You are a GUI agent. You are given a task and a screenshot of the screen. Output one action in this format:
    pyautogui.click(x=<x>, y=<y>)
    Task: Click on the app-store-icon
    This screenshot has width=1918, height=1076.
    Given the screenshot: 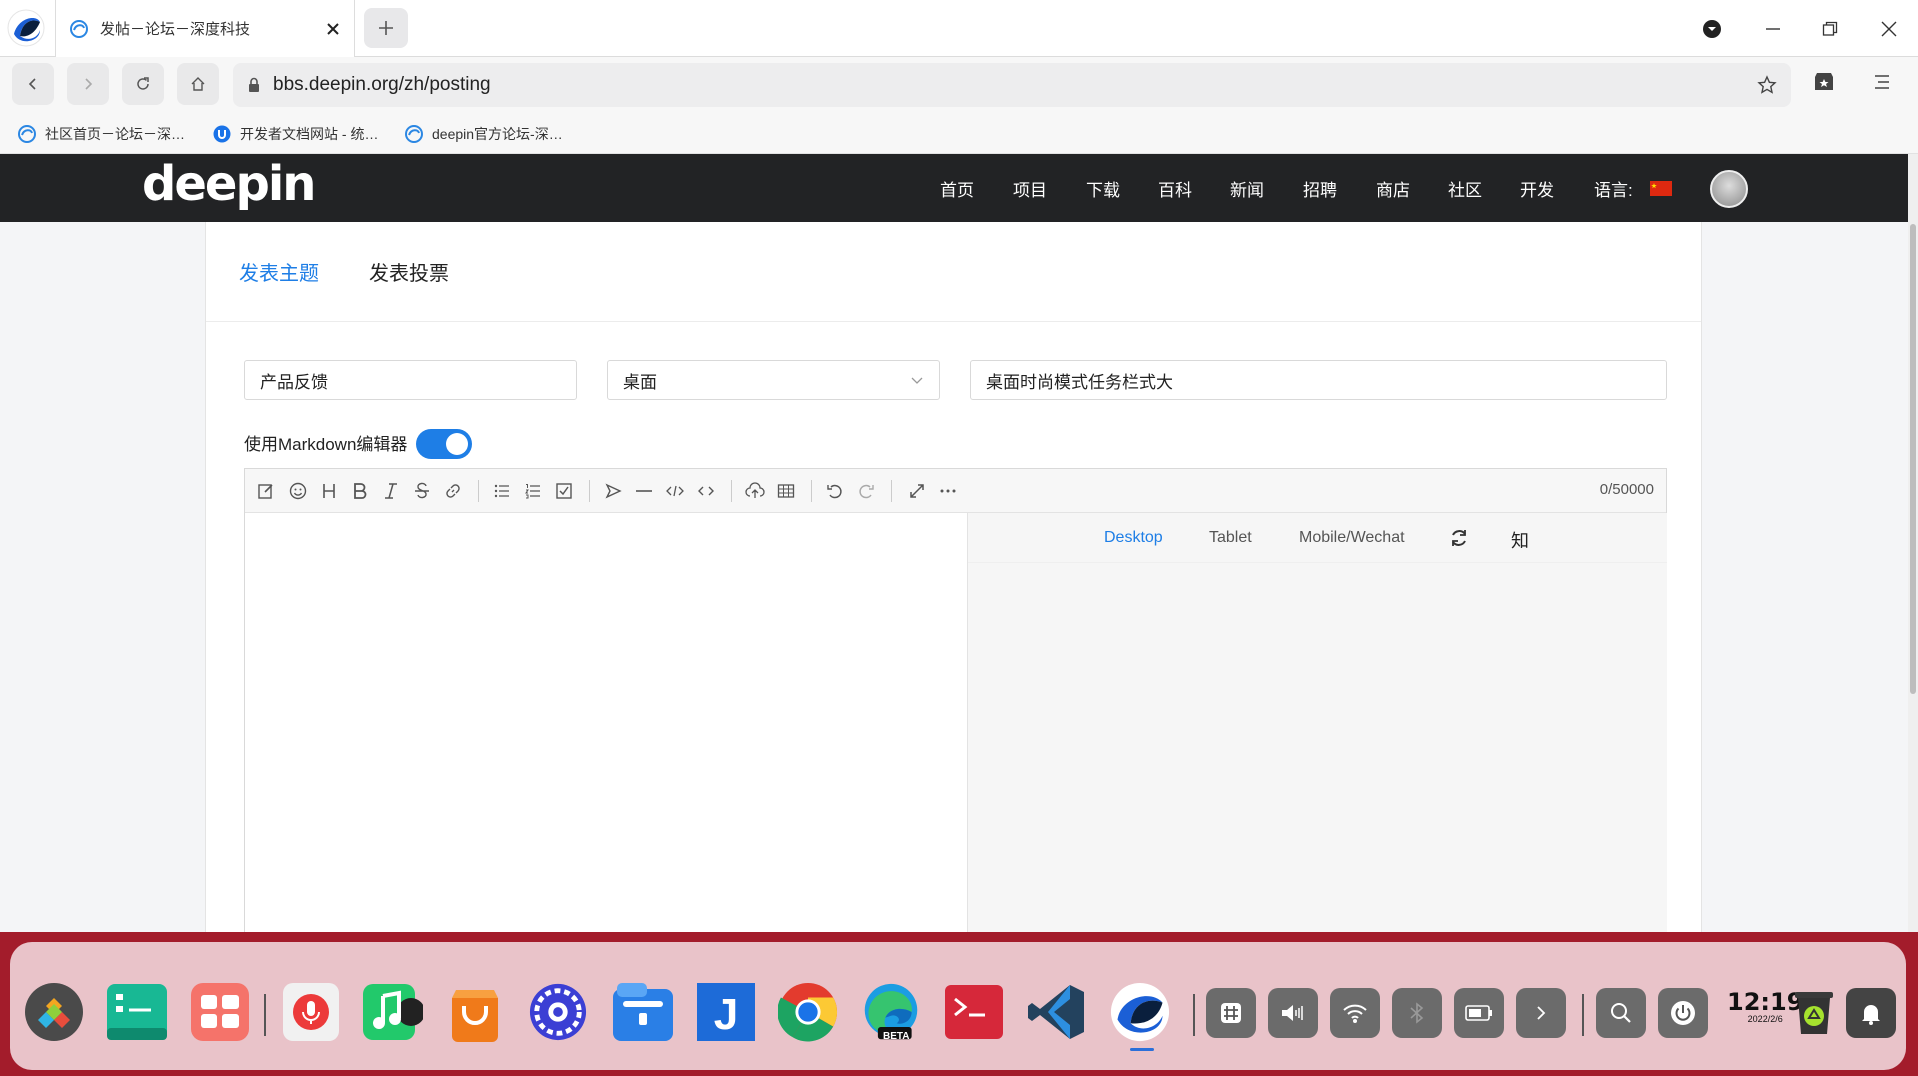 What is the action you would take?
    pyautogui.click(x=475, y=1012)
    